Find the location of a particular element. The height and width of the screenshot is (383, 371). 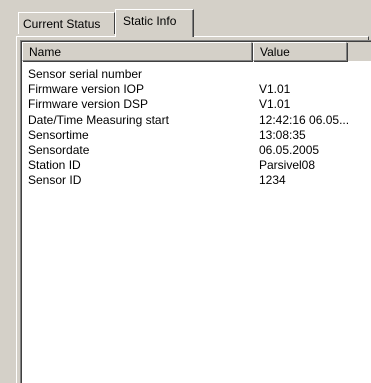

list-item: Firmware version IOP V1.01 is located at coordinates (198, 89).